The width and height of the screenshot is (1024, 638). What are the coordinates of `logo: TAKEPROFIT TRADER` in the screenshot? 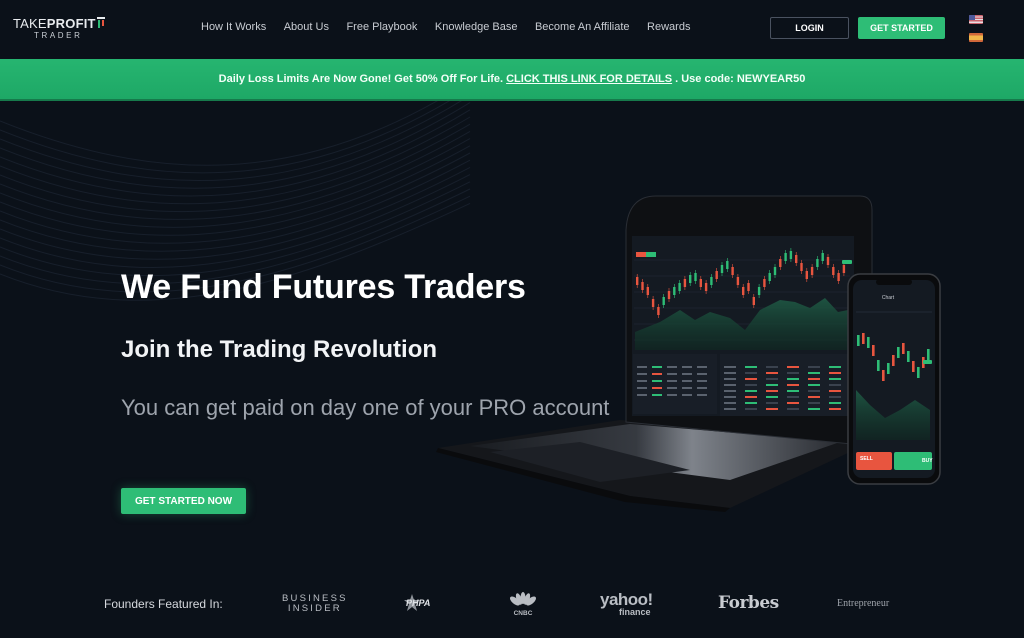 It's located at (59, 29).